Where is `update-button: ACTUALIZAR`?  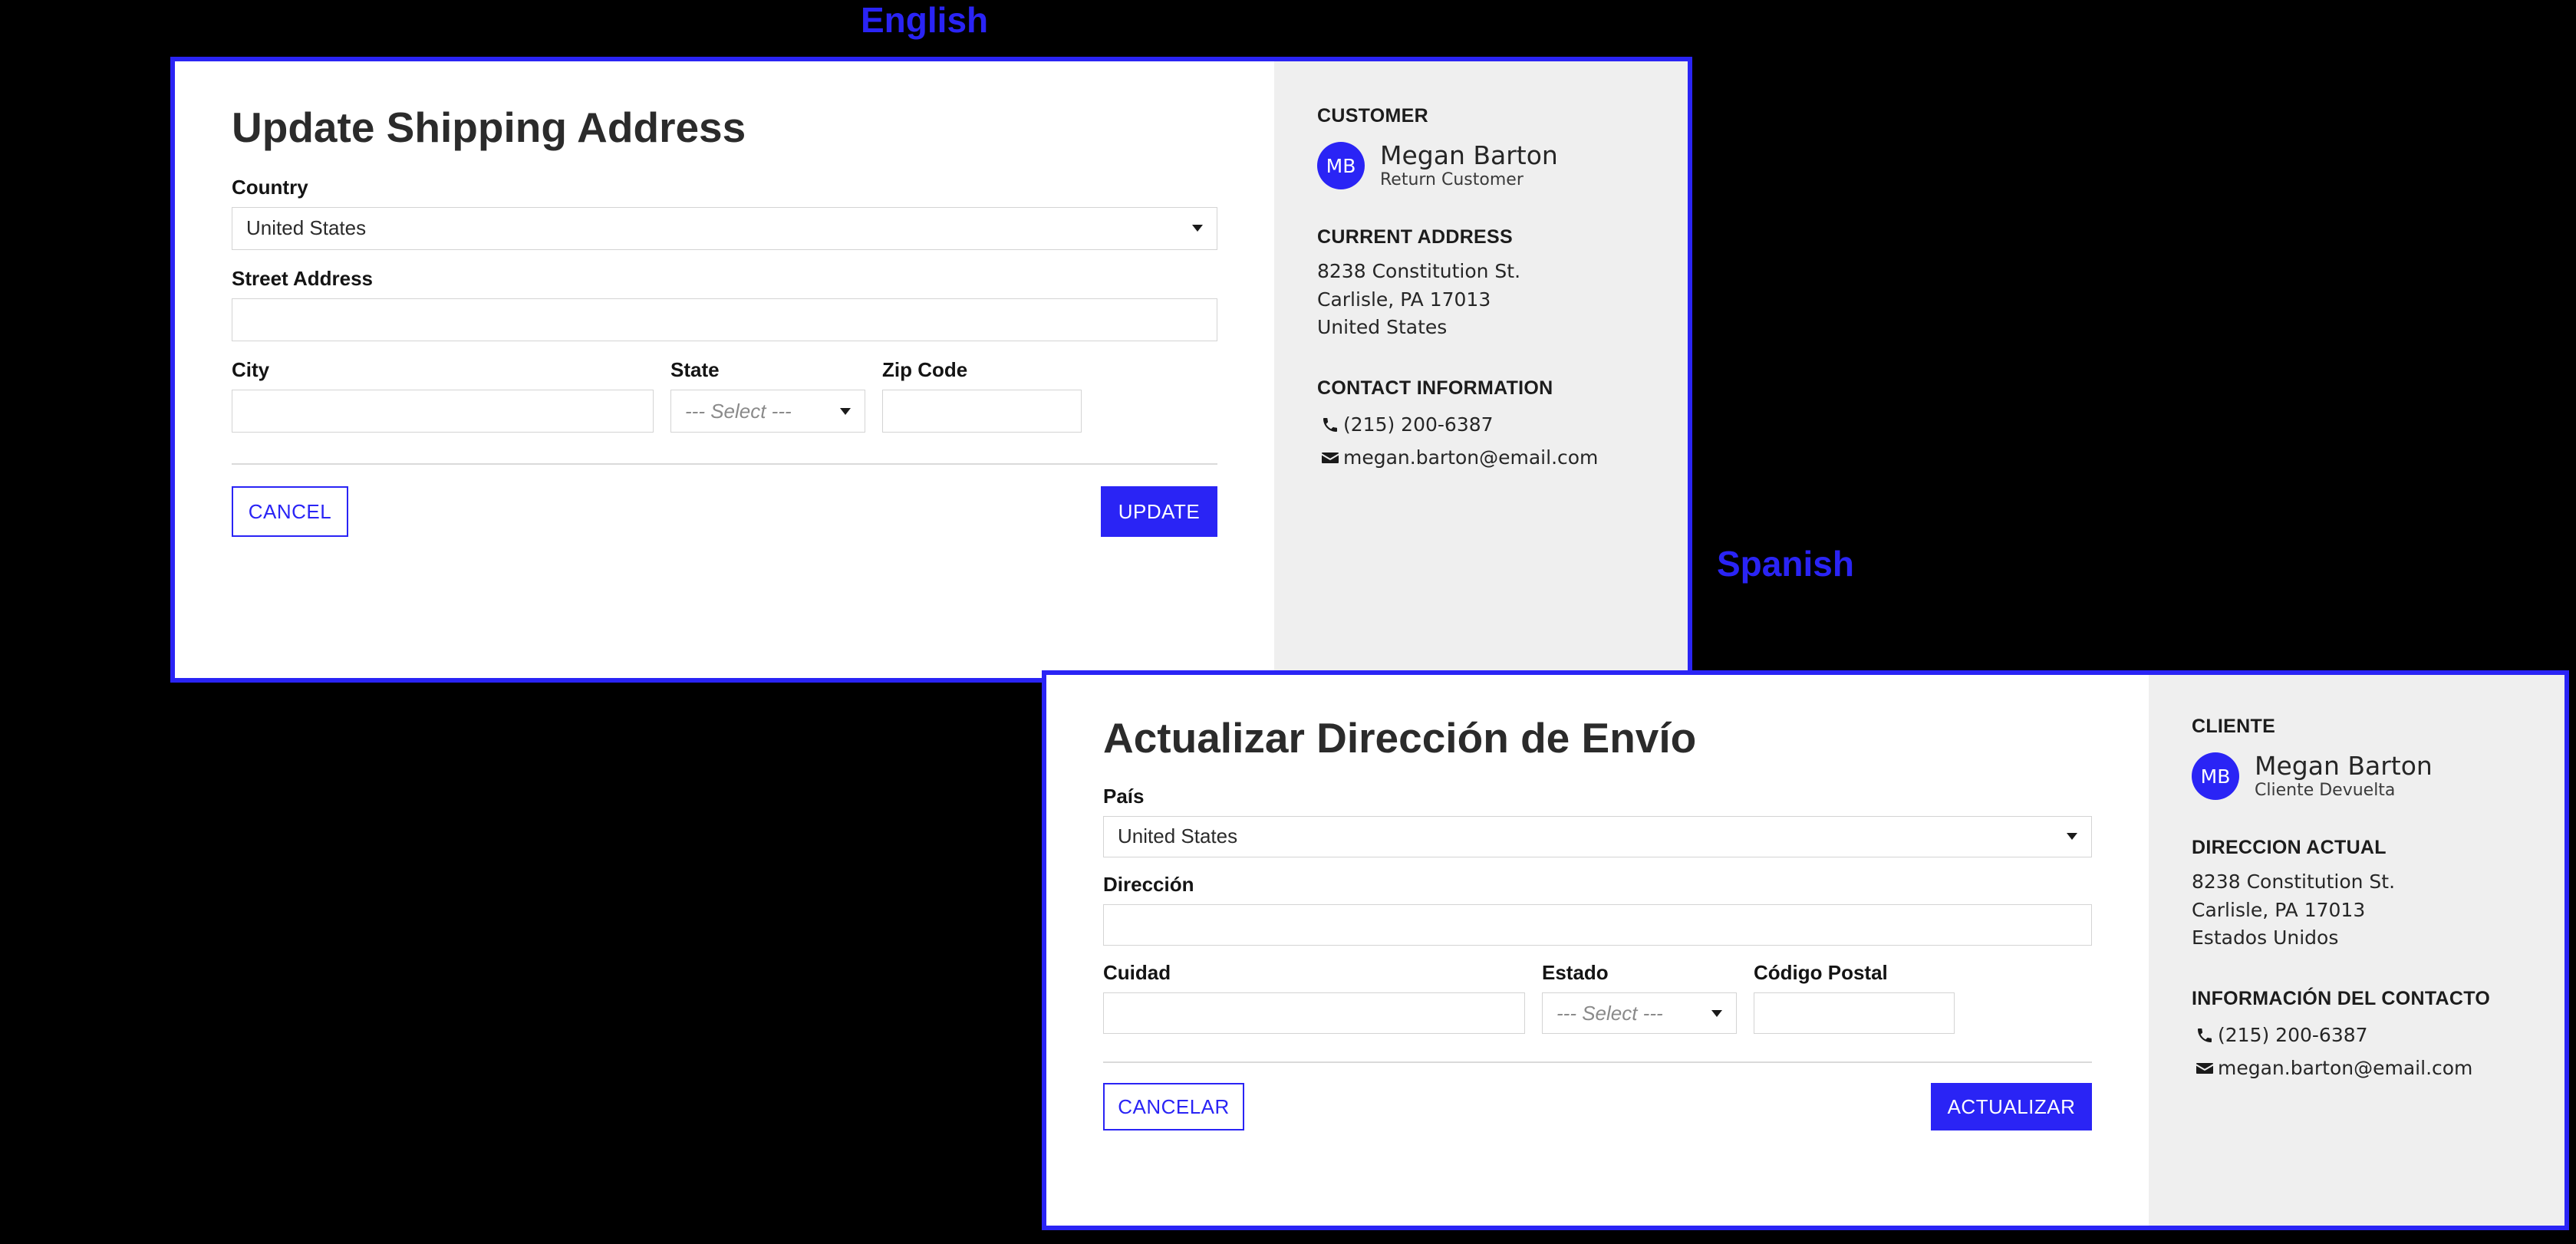
update-button: ACTUALIZAR is located at coordinates (2011, 1107).